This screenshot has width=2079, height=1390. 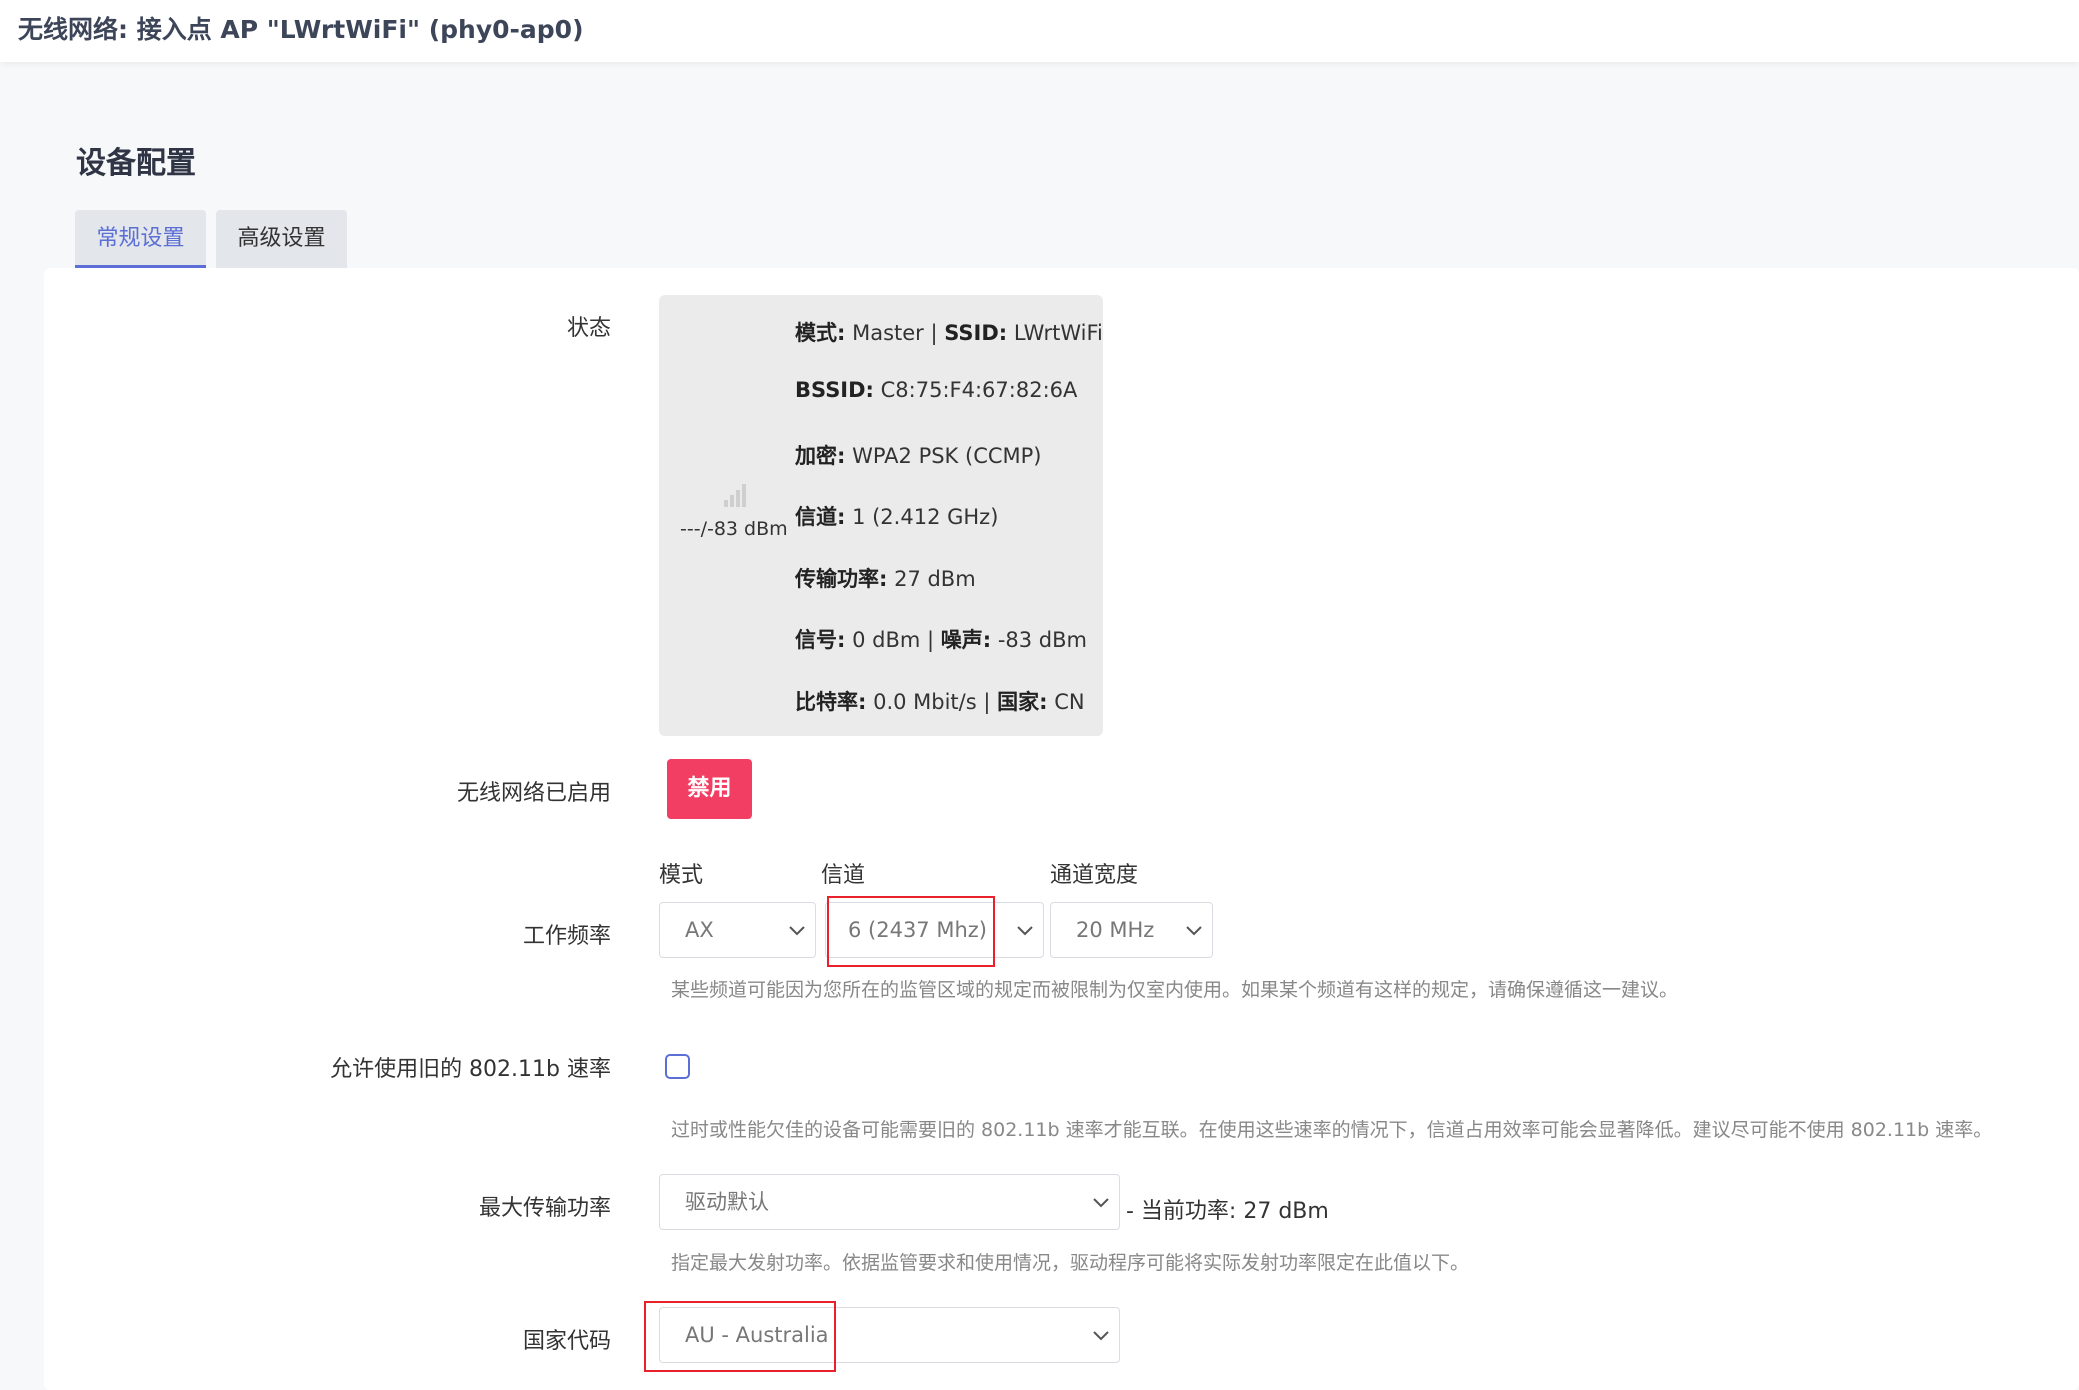 I want to click on bitrate-value: 0.0 Mbit/s |, so click(x=932, y=702).